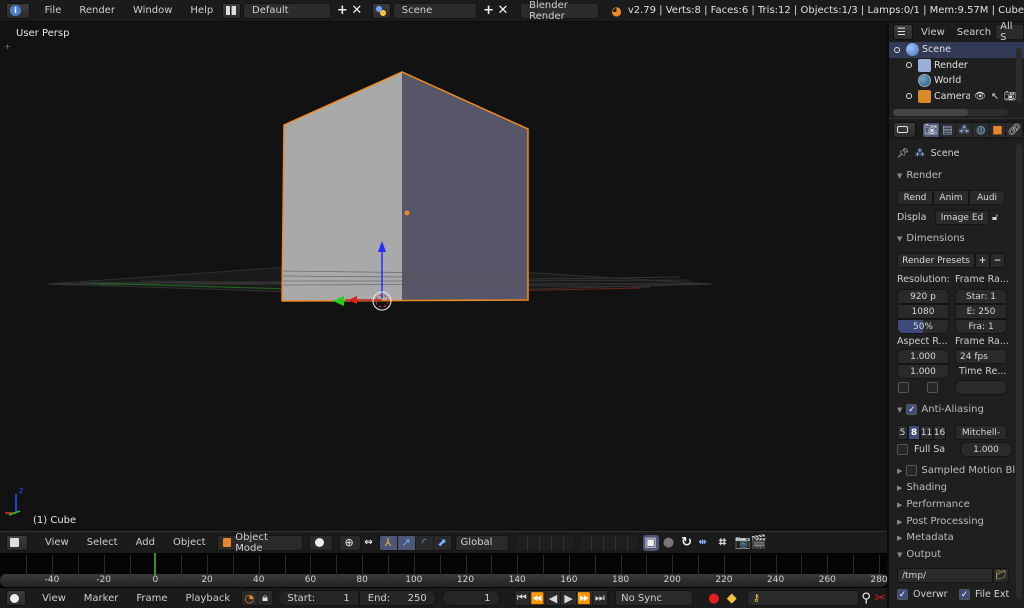  Describe the element at coordinates (189, 542) in the screenshot. I see `menu-object: Object` at that location.